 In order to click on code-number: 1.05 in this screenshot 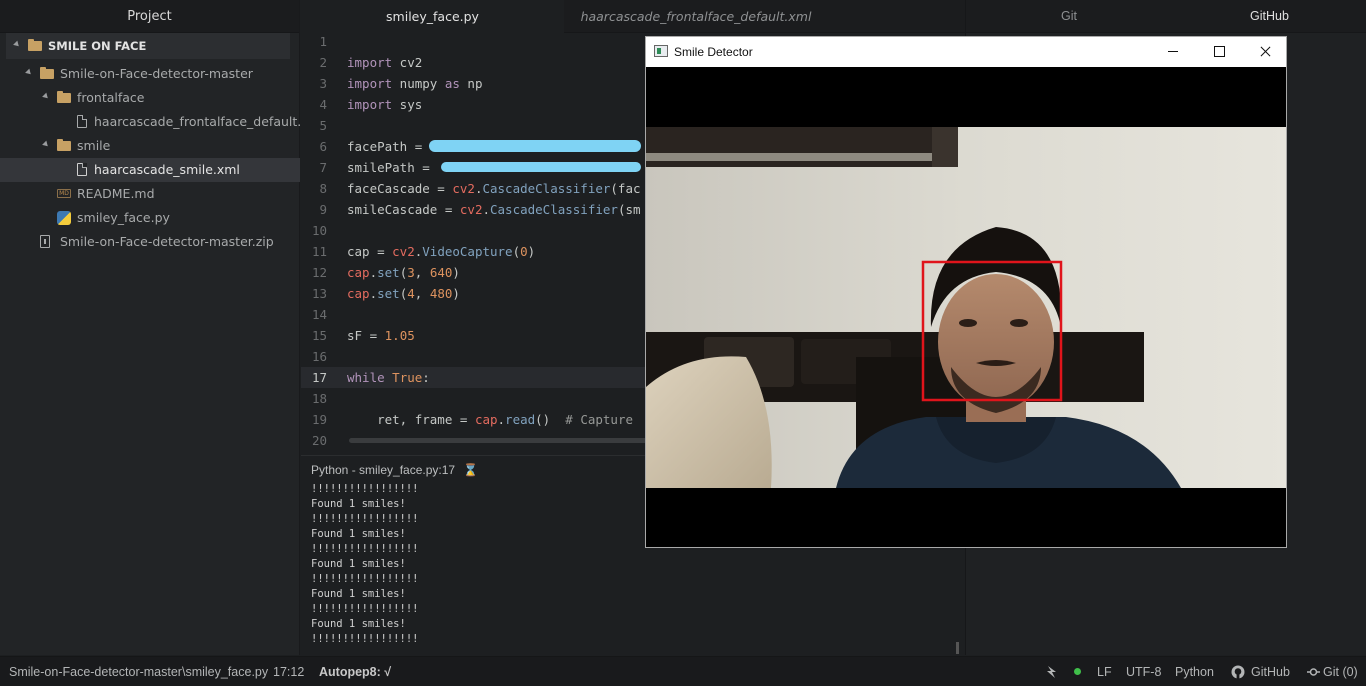, I will do `click(399, 335)`.